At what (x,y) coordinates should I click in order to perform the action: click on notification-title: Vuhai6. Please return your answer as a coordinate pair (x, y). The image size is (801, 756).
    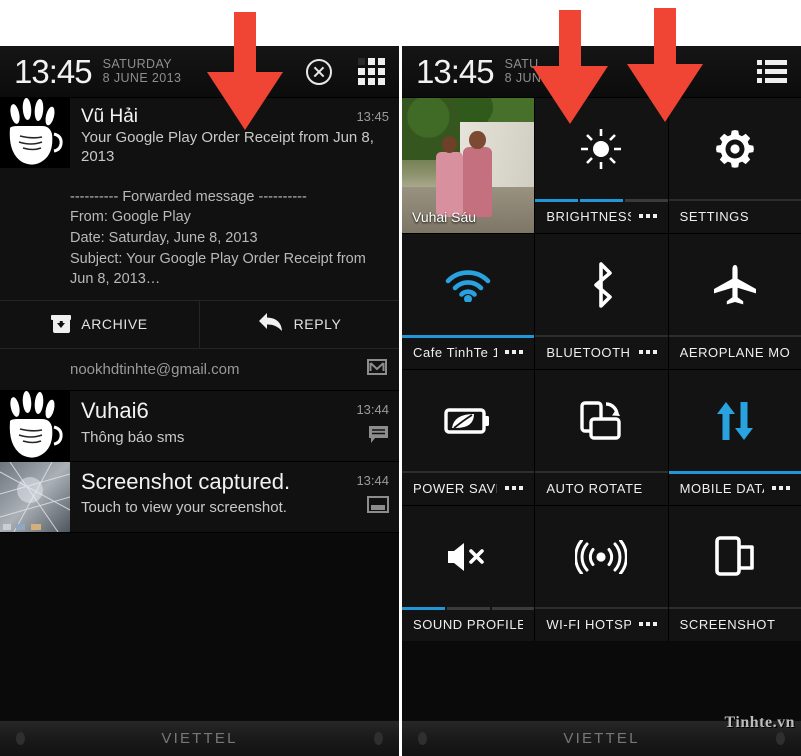
    Looking at the image, I should click on (115, 410).